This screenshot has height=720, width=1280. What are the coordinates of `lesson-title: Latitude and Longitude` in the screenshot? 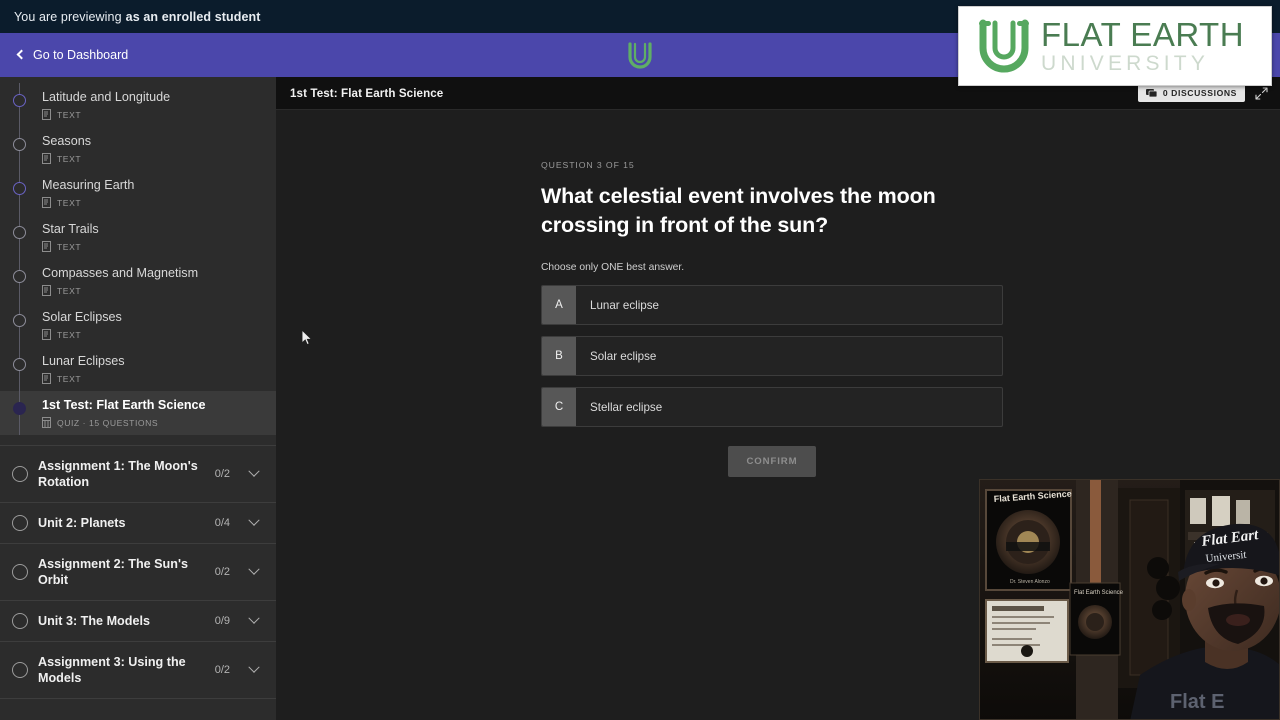 It's located at (106, 97).